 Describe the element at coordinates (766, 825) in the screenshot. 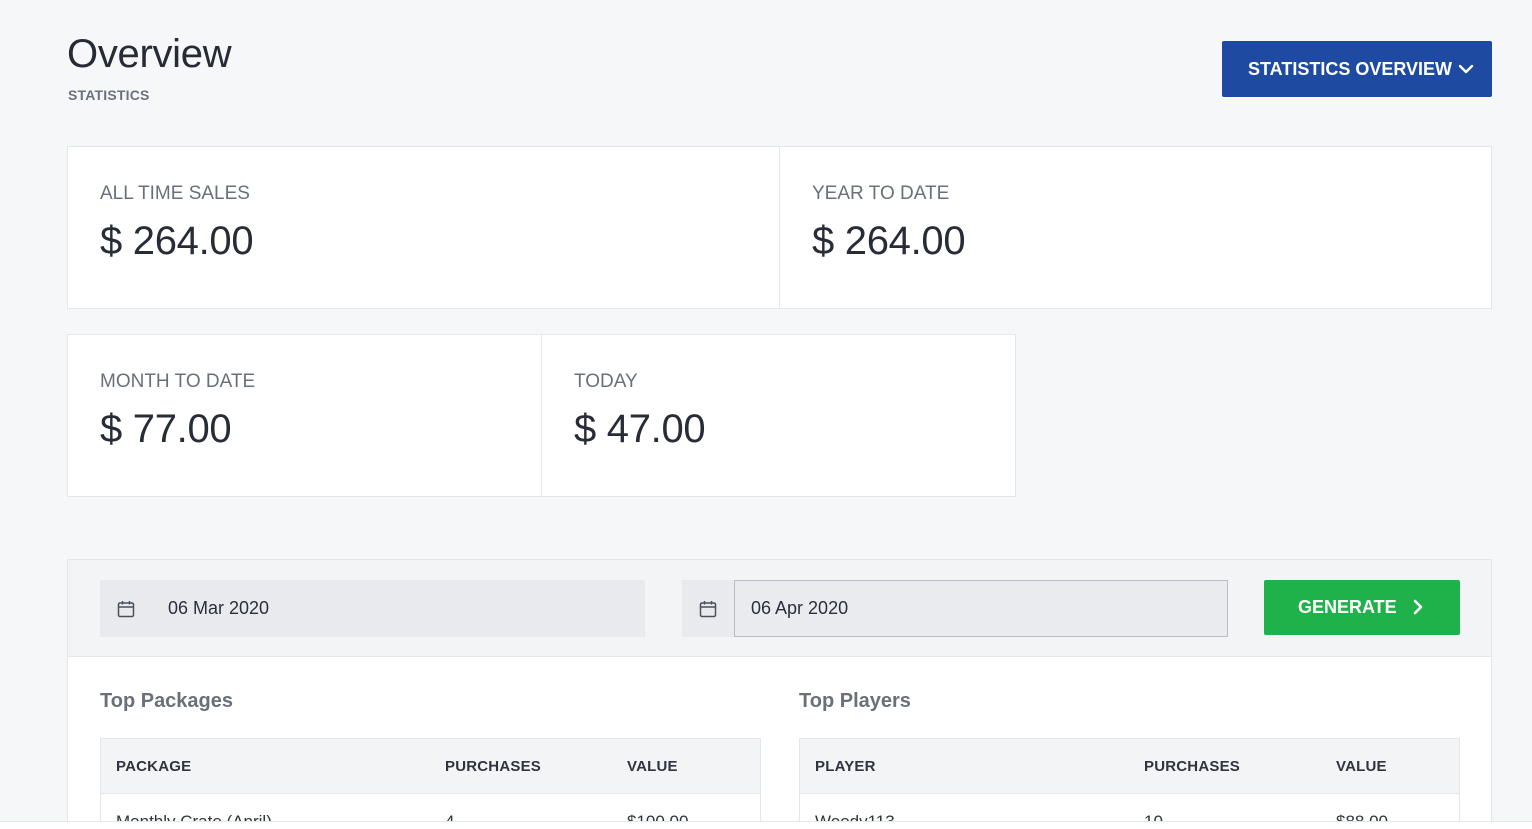

I see `viewport-edge` at that location.